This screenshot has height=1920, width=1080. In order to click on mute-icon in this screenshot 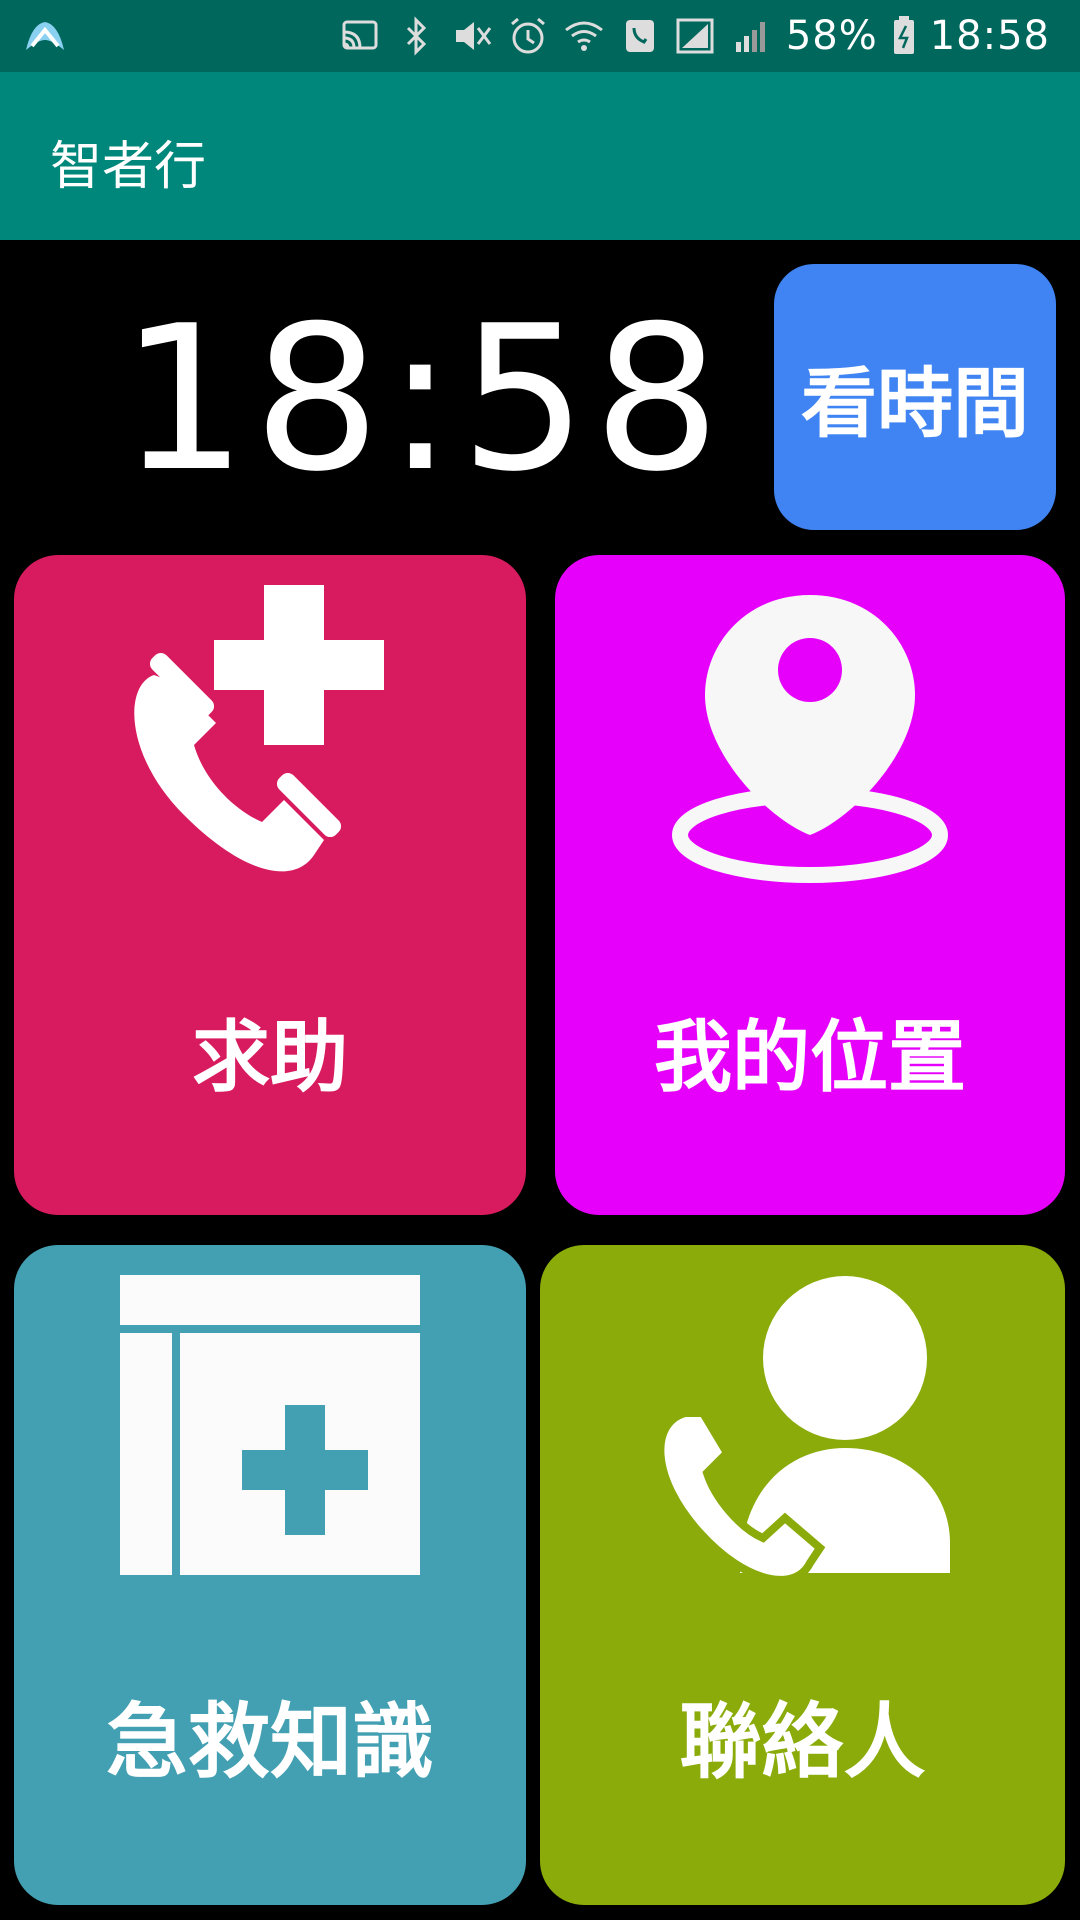, I will do `click(473, 36)`.